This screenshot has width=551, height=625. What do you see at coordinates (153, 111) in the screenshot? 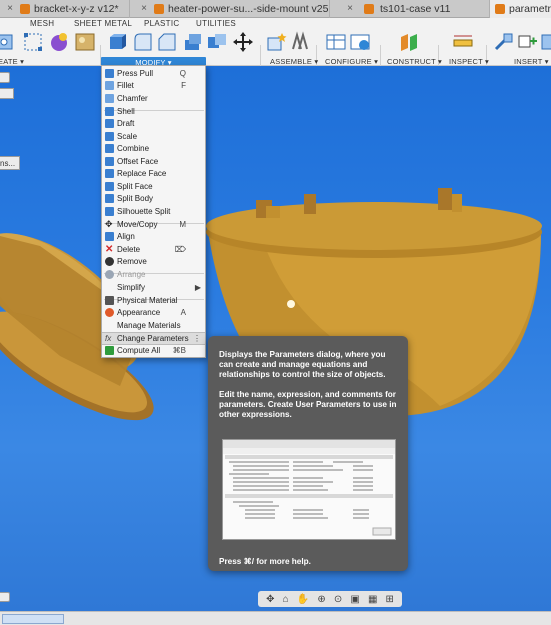
I see `menu-item-shell: Shell` at bounding box center [153, 111].